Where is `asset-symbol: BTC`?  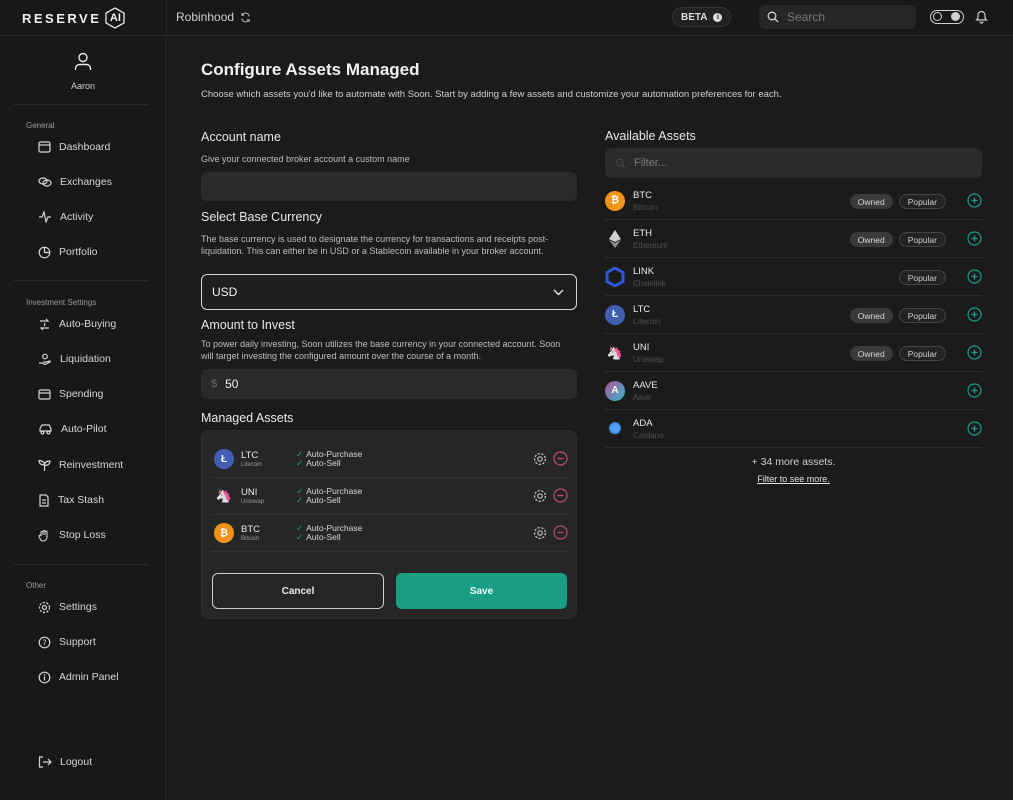 asset-symbol: BTC is located at coordinates (250, 529).